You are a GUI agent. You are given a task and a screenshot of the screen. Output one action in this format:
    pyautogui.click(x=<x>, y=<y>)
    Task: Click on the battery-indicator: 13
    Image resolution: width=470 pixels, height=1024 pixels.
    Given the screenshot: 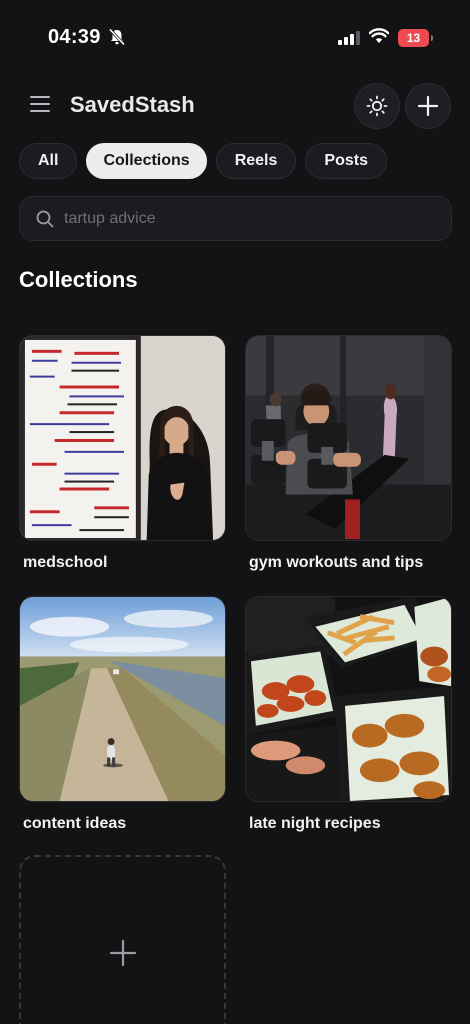 What is the action you would take?
    pyautogui.click(x=415, y=38)
    